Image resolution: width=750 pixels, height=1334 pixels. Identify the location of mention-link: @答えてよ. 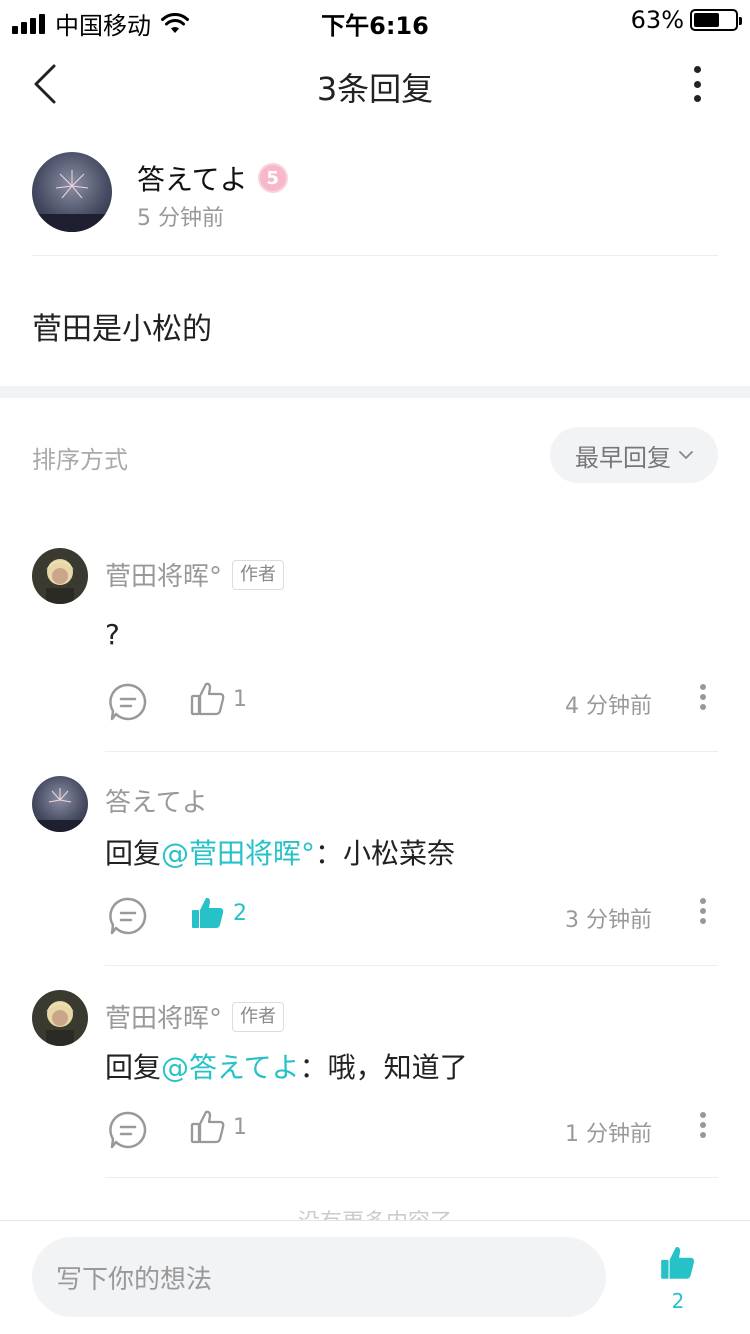
(230, 1067).